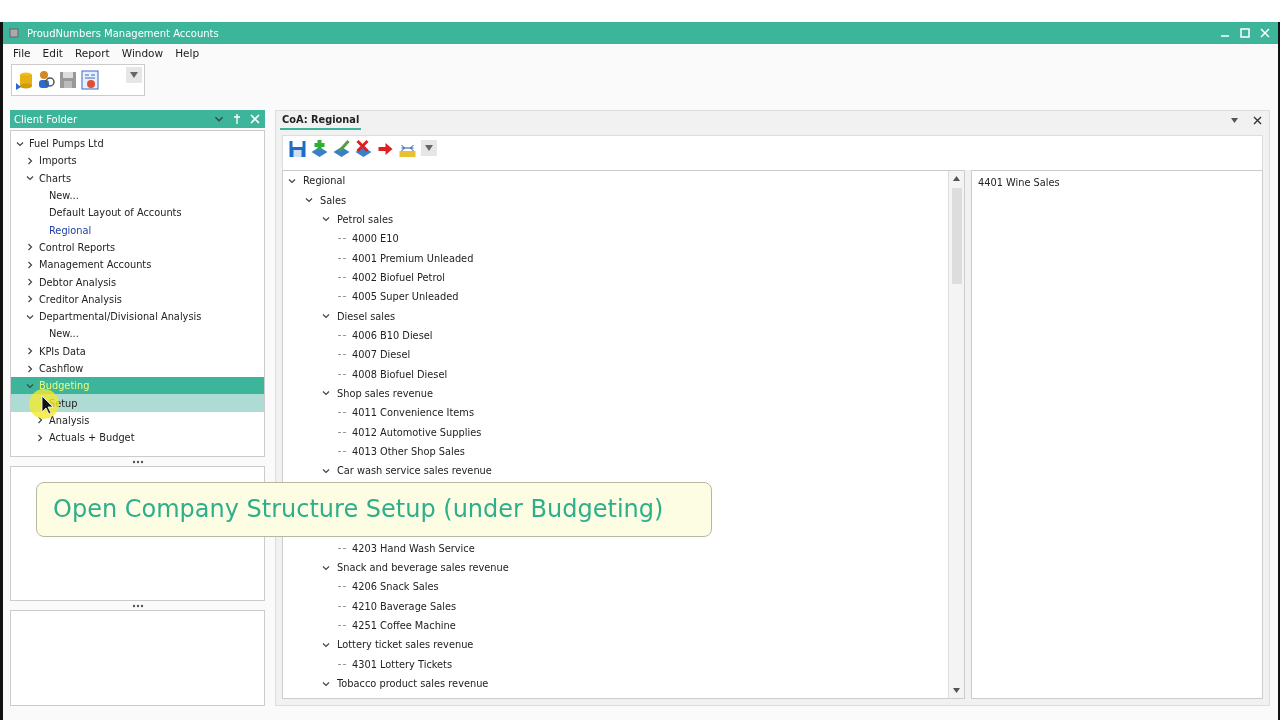 The width and height of the screenshot is (1280, 720). What do you see at coordinates (69, 420) in the screenshot?
I see `tree-item-label: Analysis` at bounding box center [69, 420].